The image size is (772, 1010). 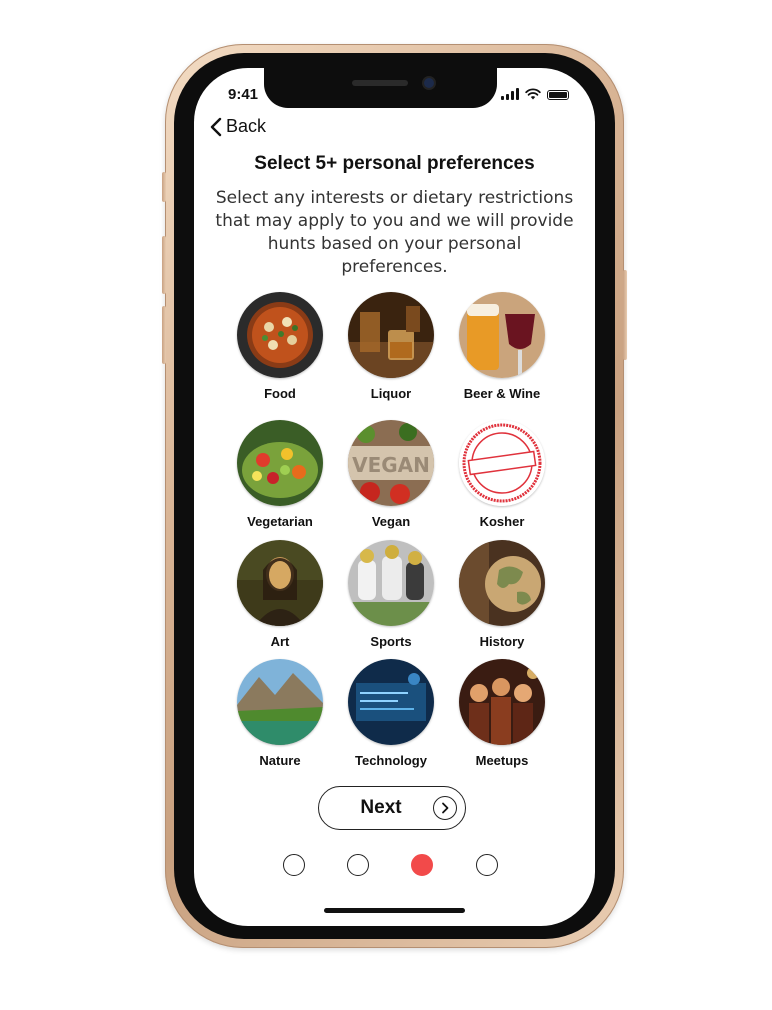 What do you see at coordinates (380, 88) in the screenshot?
I see `notch` at bounding box center [380, 88].